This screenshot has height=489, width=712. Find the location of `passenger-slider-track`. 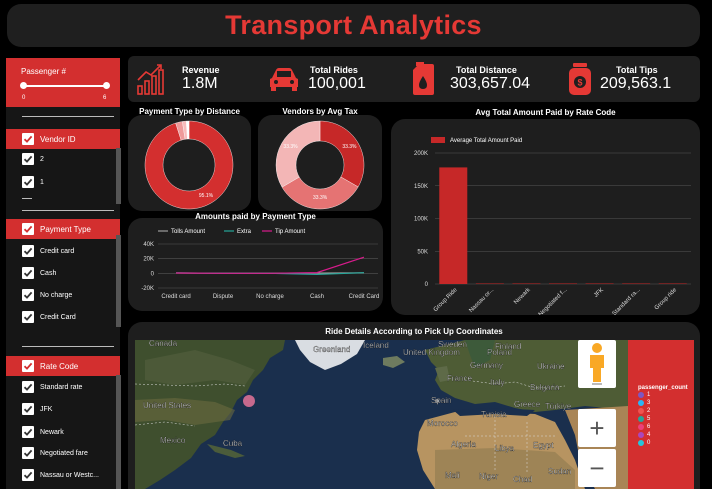

passenger-slider-track is located at coordinates (64, 86).